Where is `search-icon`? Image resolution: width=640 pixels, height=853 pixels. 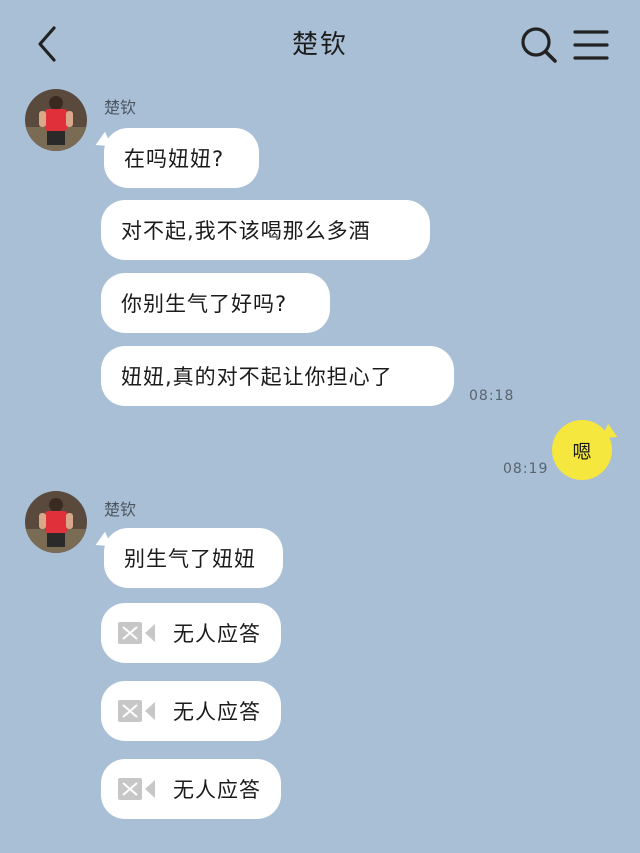
search-icon is located at coordinates (539, 45).